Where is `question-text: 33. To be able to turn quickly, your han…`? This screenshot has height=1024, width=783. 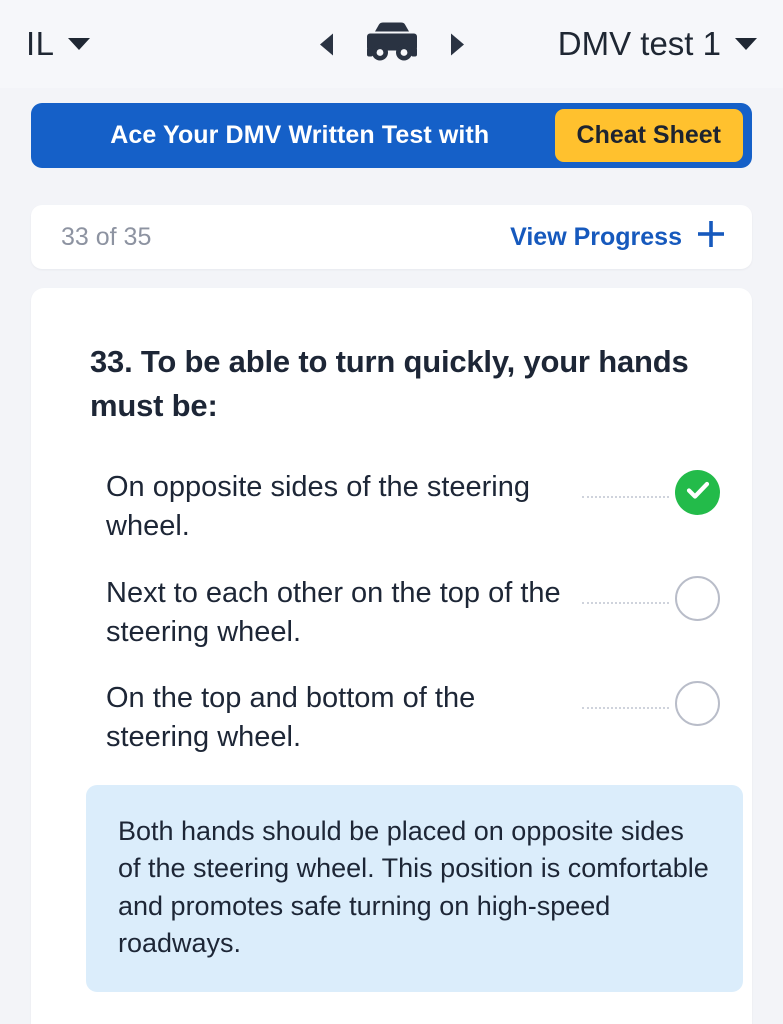
question-text: 33. To be able to turn quickly, your han… is located at coordinates (389, 384).